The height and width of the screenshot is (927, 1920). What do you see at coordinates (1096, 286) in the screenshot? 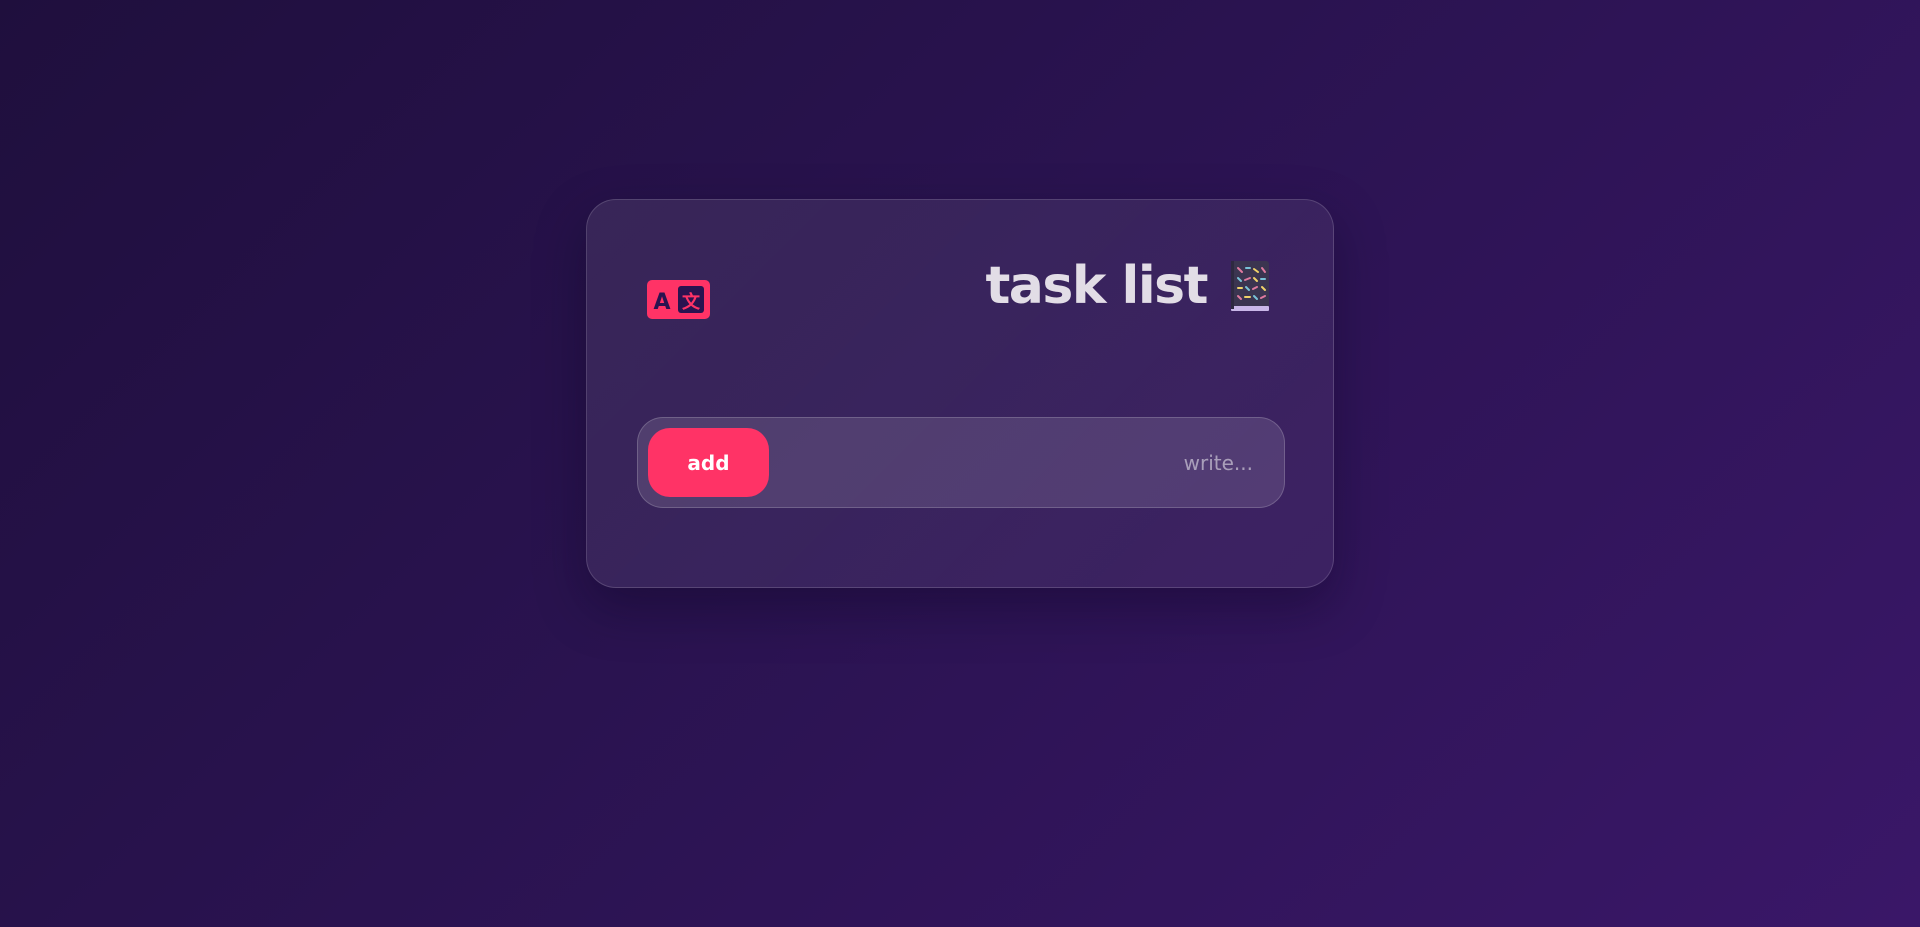
I see `title-text: task list` at bounding box center [1096, 286].